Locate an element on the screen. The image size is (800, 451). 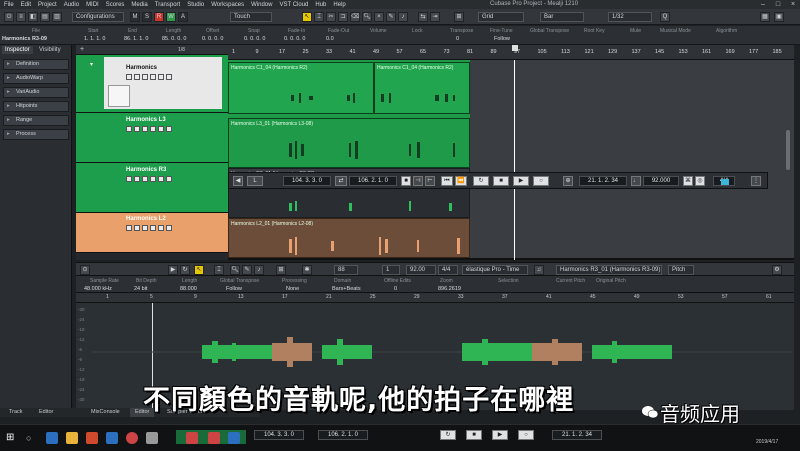
time-format-icon: ⊕ is located at coordinates (568, 181).